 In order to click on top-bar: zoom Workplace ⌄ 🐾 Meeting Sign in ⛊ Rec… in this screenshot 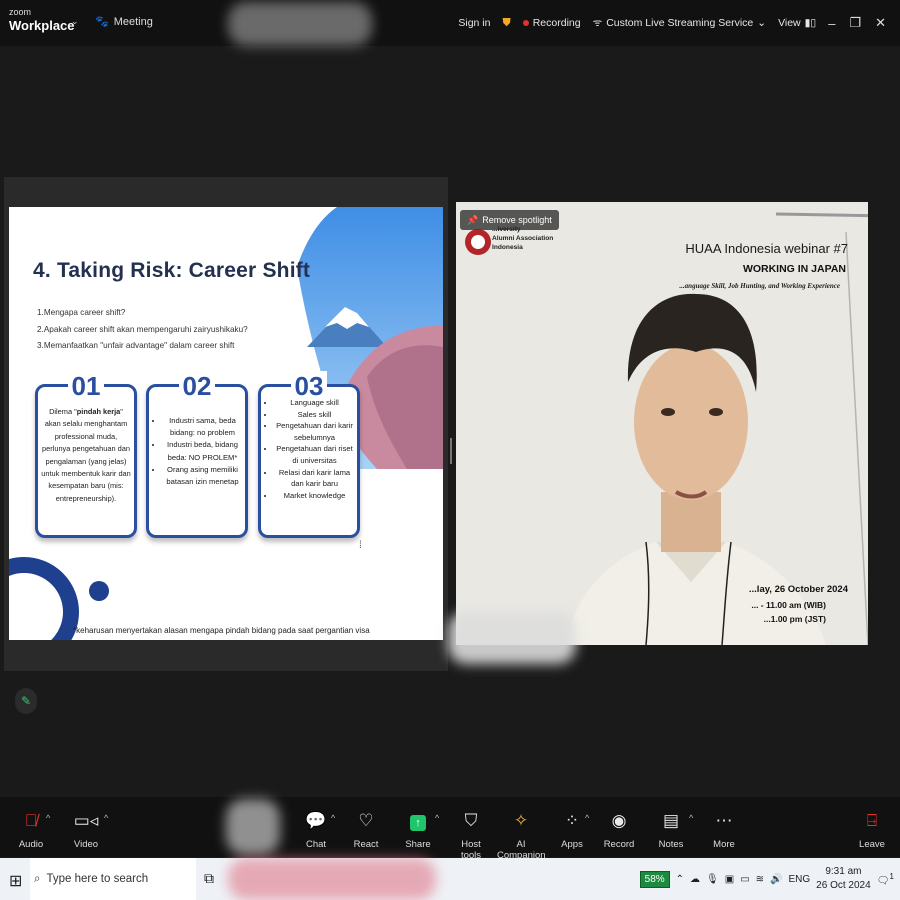, I will do `click(450, 23)`.